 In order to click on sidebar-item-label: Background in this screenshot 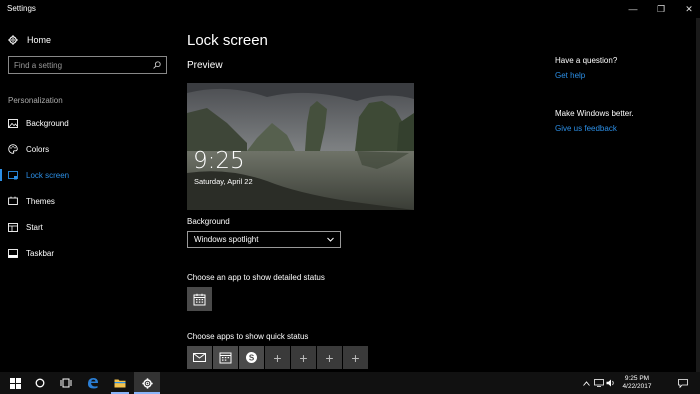, I will do `click(47, 123)`.